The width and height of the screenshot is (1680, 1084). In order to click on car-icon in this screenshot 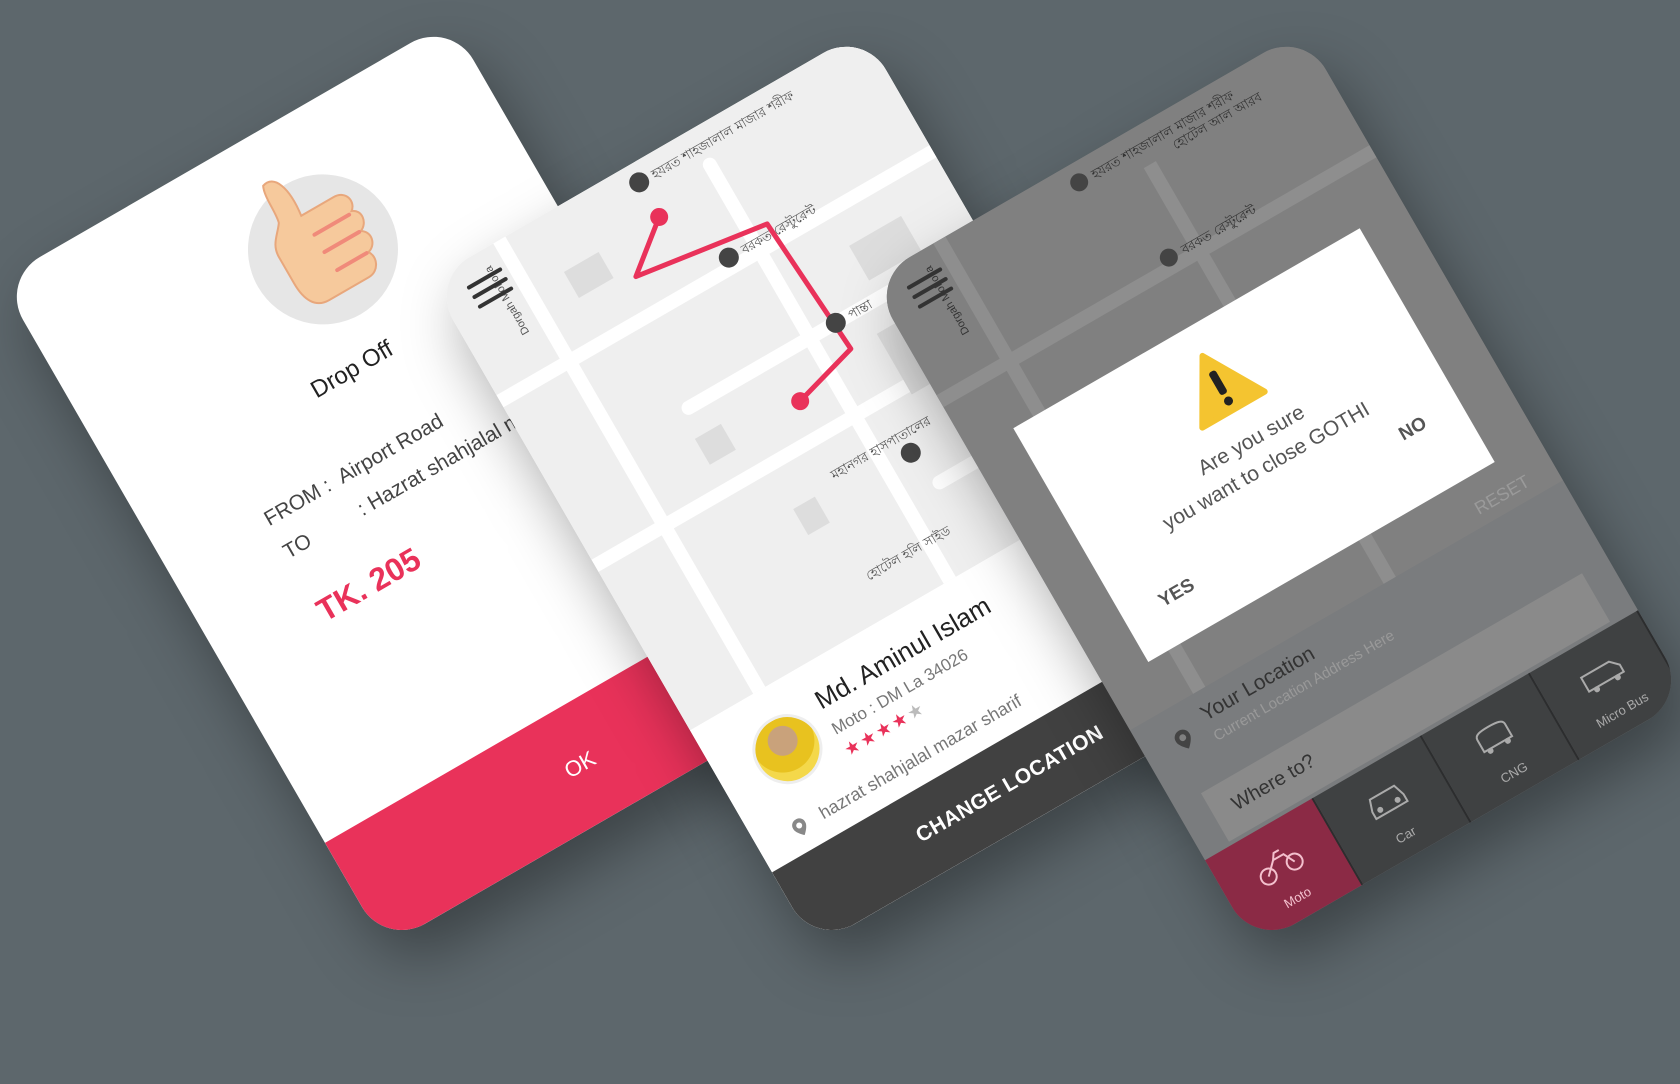, I will do `click(1388, 802)`.